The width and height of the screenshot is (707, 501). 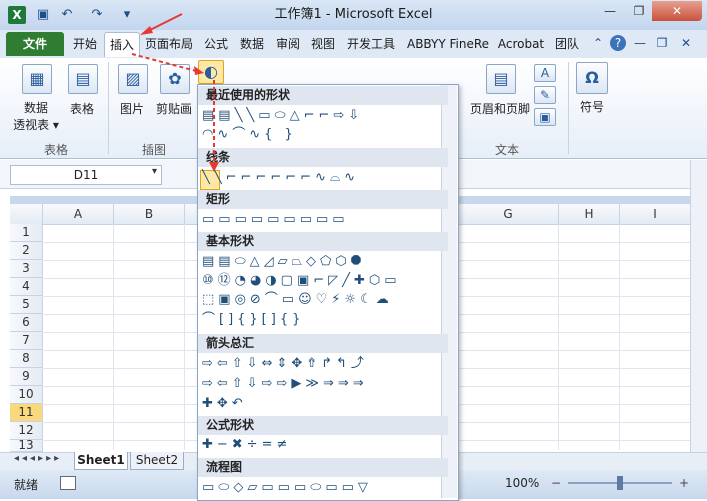 I want to click on annotation-arrows, so click(x=175, y=92).